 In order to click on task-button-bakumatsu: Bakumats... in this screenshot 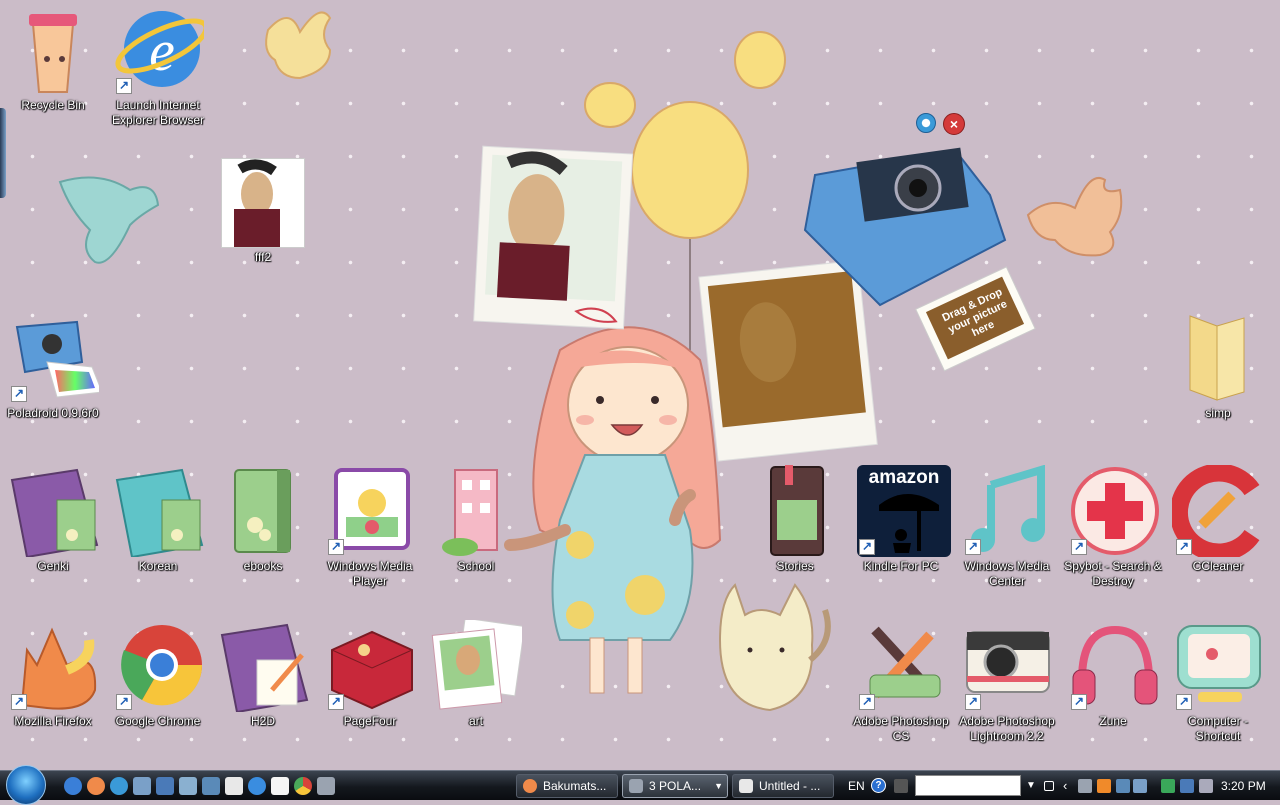, I will do `click(567, 786)`.